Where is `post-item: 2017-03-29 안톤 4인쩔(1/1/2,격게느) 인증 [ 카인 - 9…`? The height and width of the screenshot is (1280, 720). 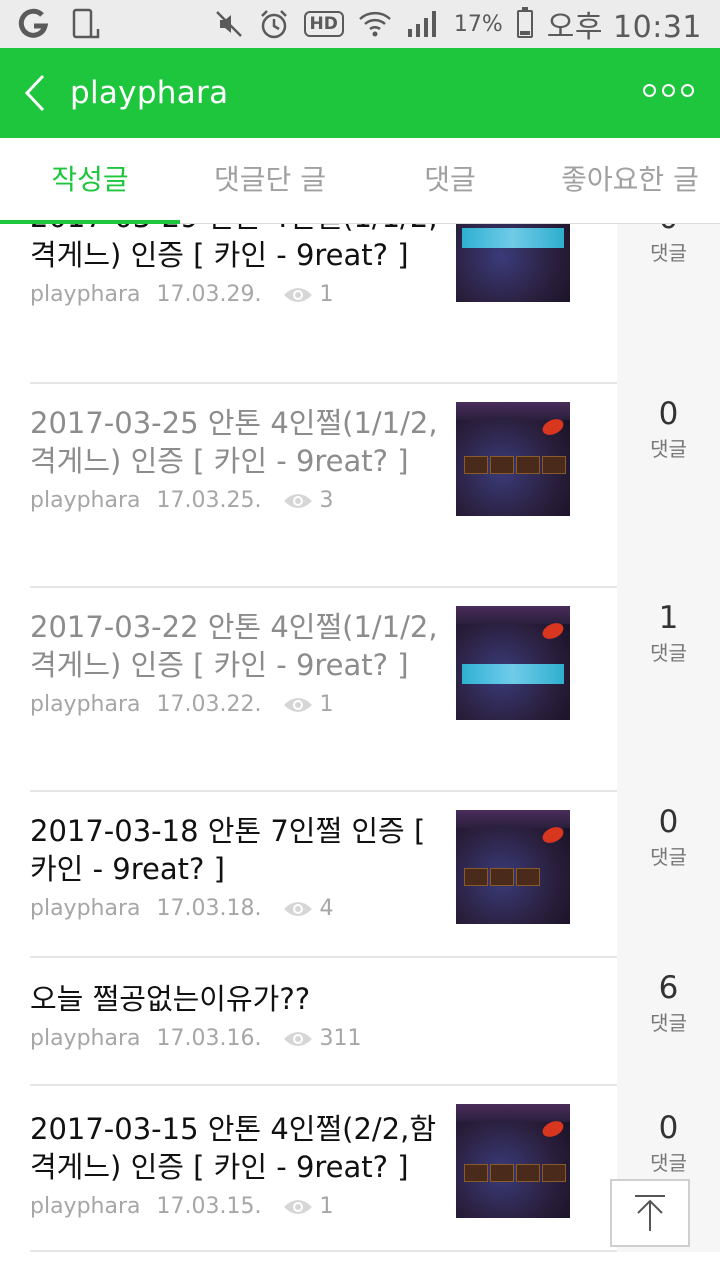
post-item: 2017-03-29 안톤 4인쩔(1/1/2,격게느) 인증 [ 카인 - 9… is located at coordinates (360, 304).